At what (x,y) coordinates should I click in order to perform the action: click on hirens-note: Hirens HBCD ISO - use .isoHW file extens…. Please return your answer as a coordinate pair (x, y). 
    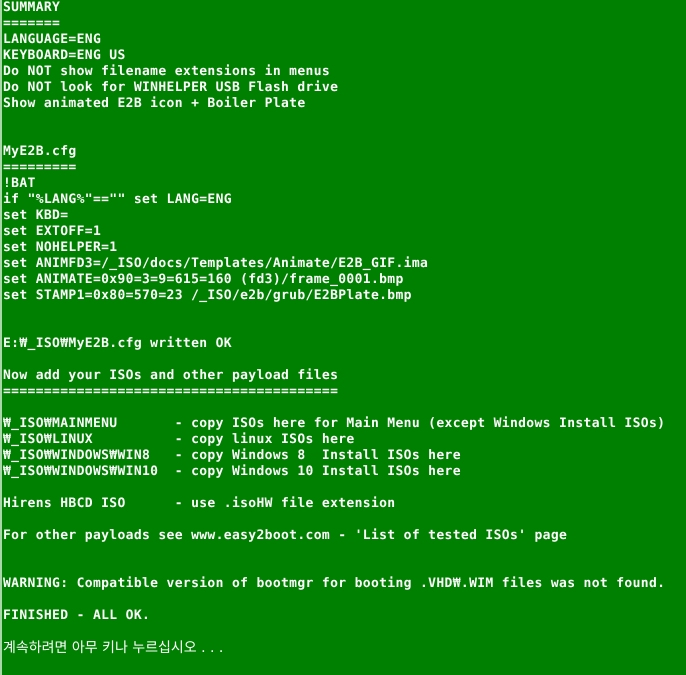
    Looking at the image, I should click on (199, 503).